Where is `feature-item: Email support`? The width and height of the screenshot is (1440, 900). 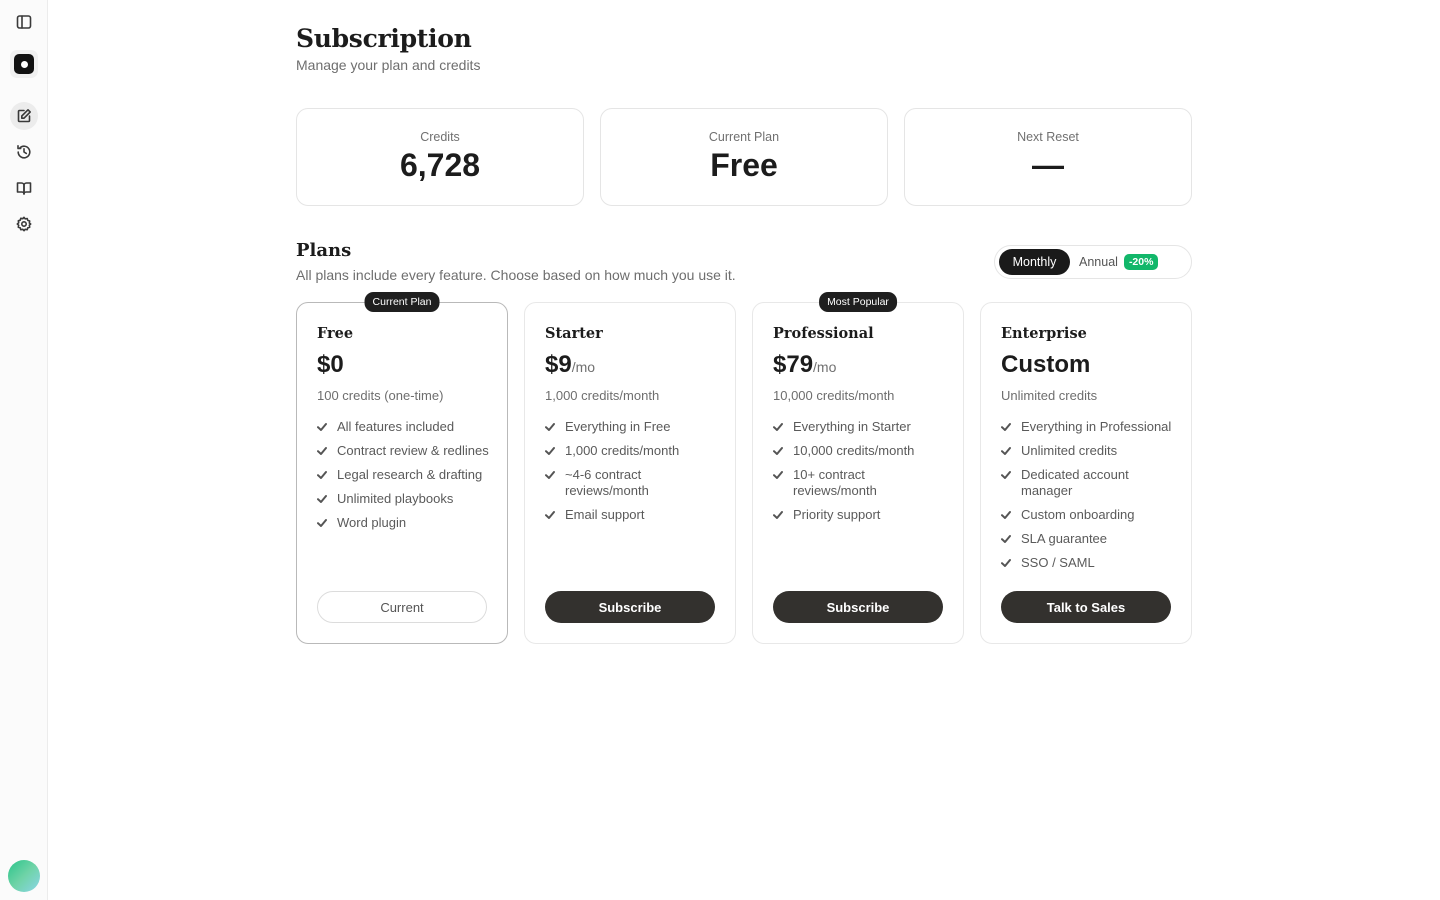
feature-item: Email support is located at coordinates (634, 515).